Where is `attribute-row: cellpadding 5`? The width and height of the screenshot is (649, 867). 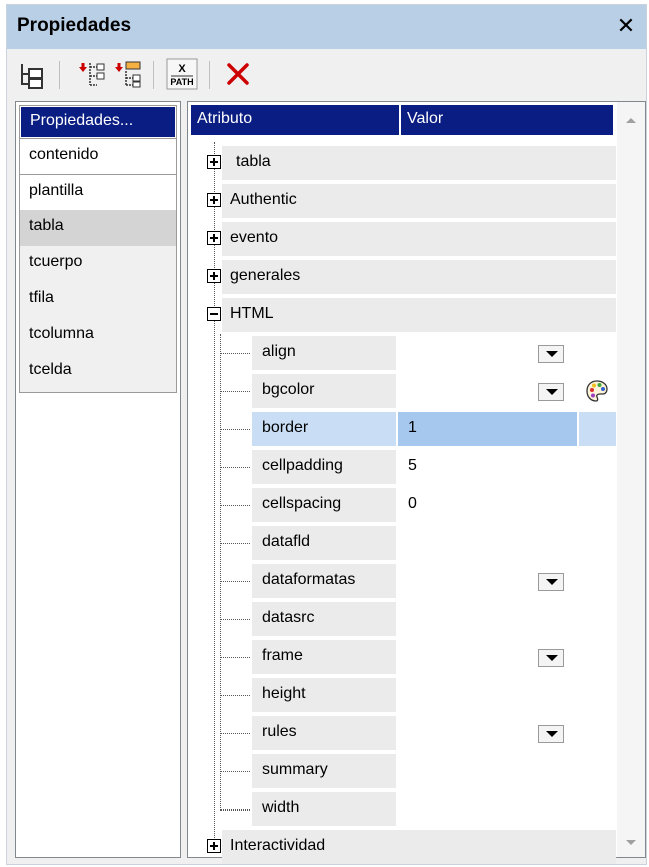
attribute-row: cellpadding 5 is located at coordinates (402, 468).